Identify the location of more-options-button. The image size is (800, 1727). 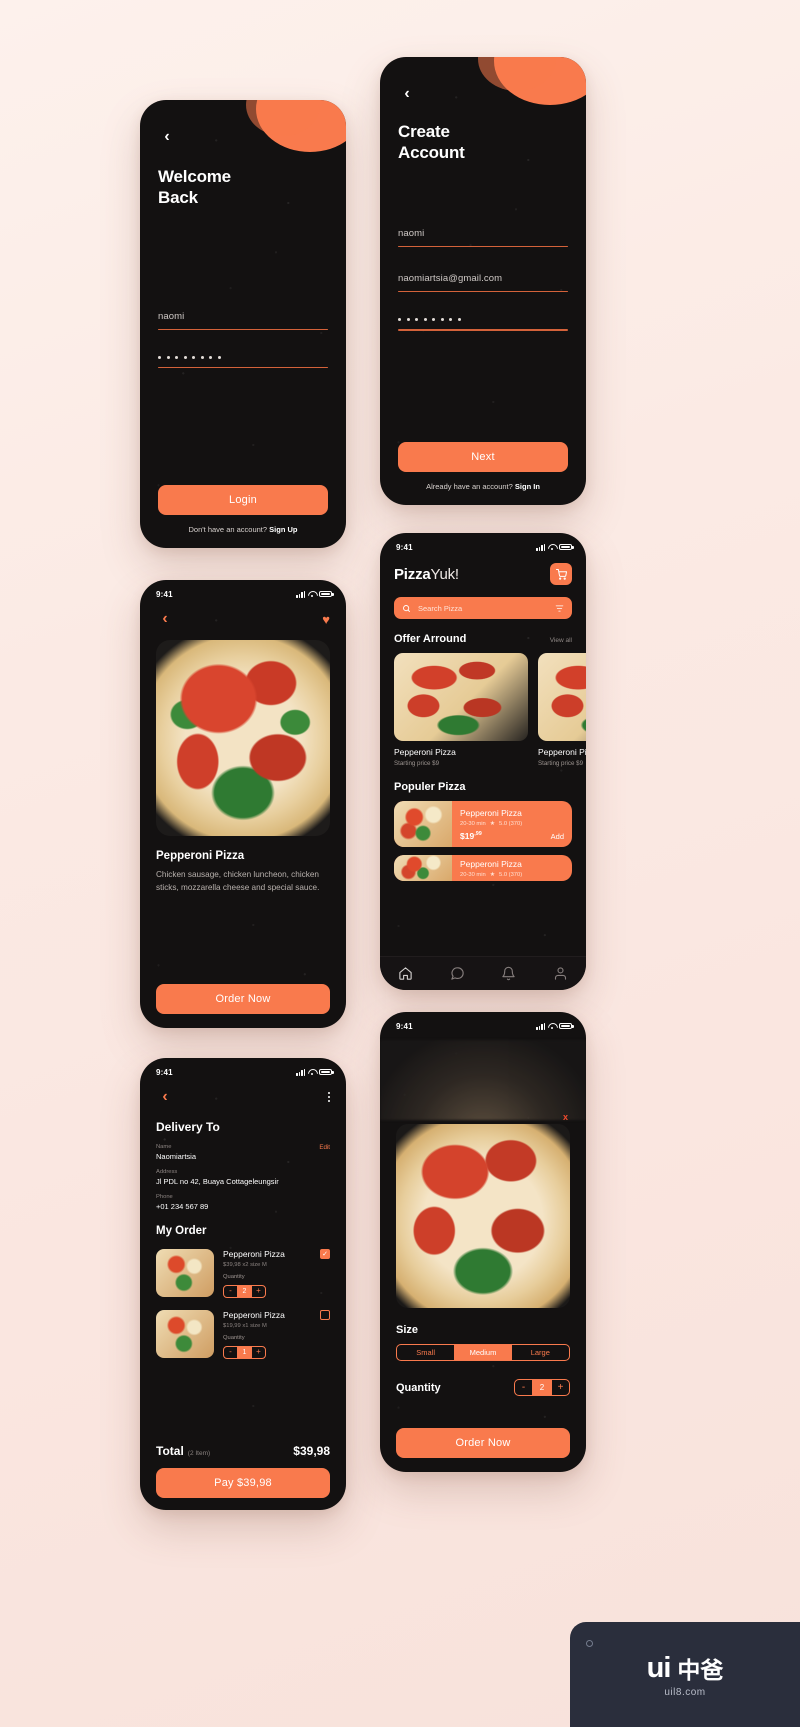
(329, 1097).